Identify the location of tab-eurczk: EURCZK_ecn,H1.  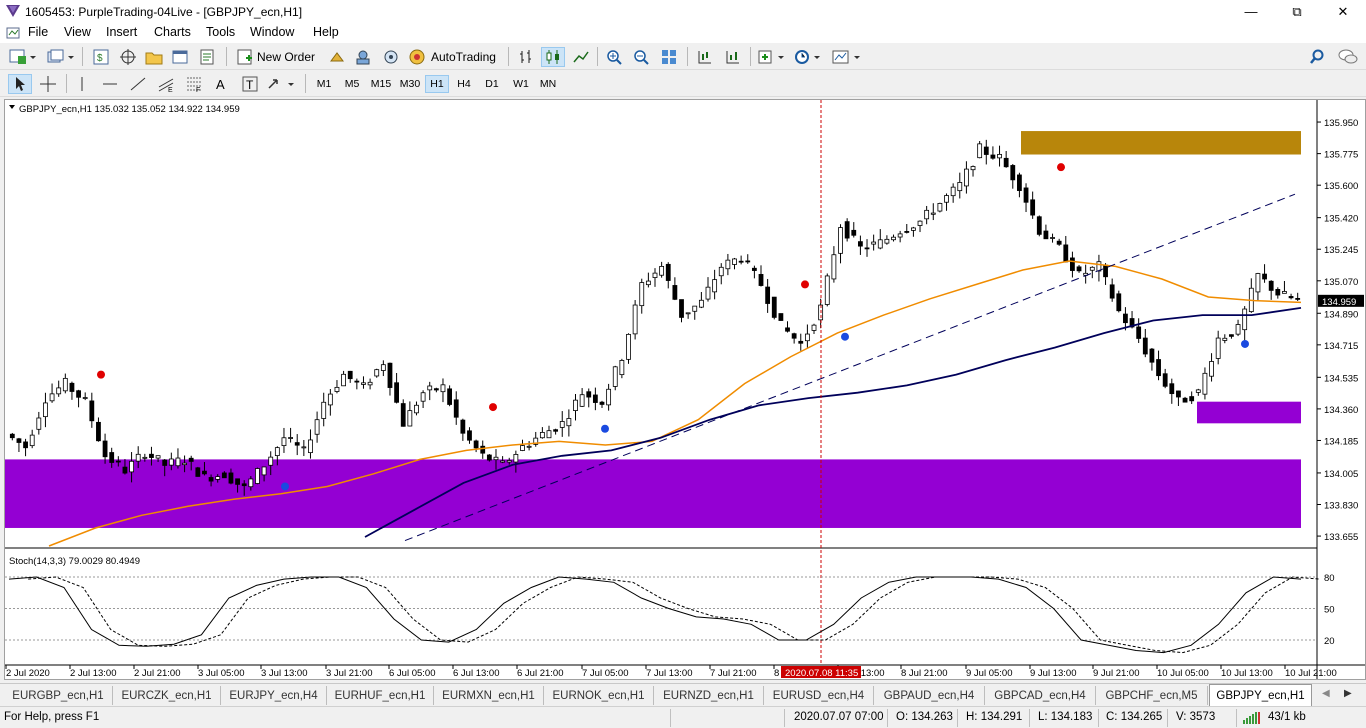
(167, 695).